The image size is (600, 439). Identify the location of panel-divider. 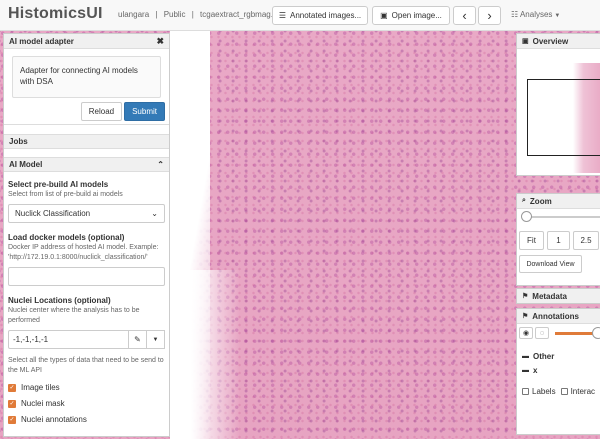
(86, 129).